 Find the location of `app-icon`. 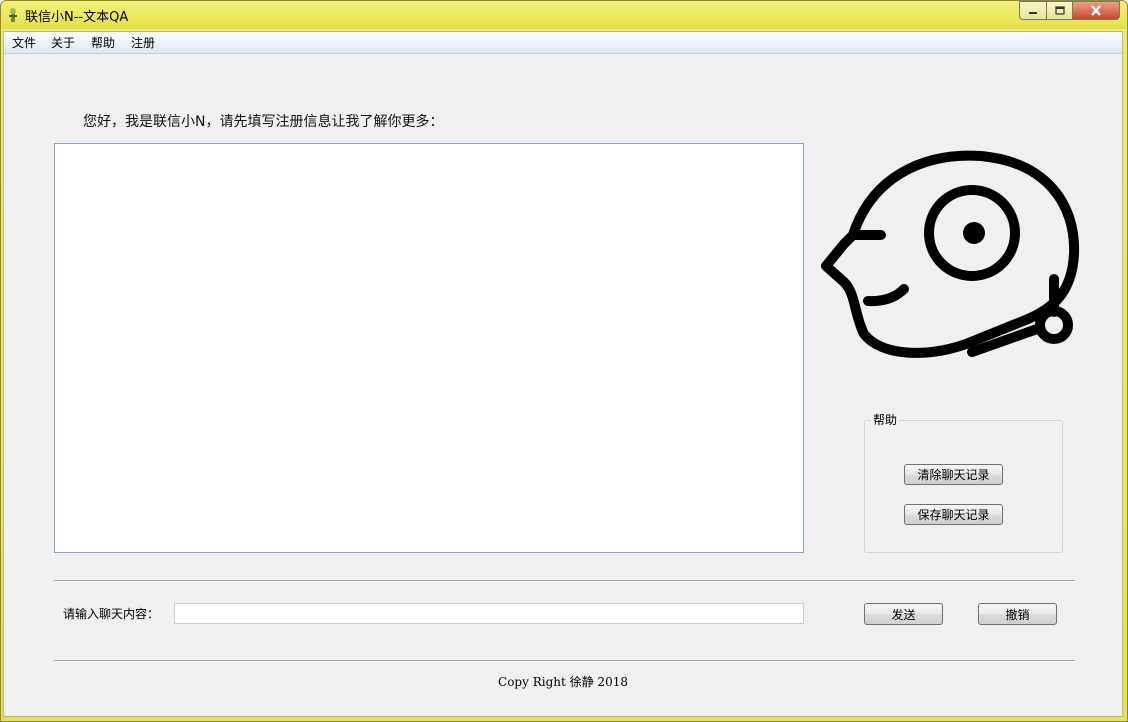

app-icon is located at coordinates (13, 15).